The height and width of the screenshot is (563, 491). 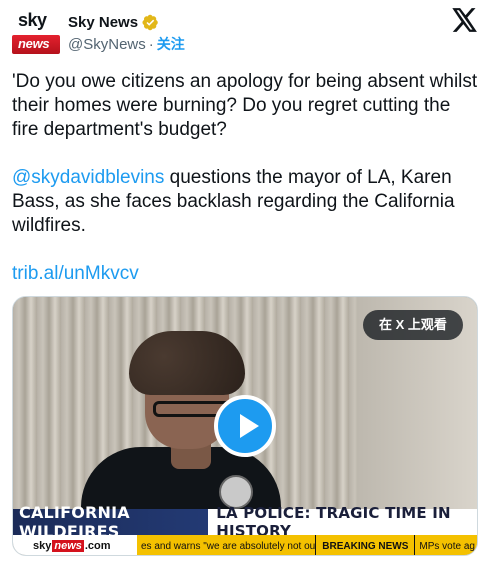 I want to click on ticker-logo: sky news .com, so click(x=75, y=545).